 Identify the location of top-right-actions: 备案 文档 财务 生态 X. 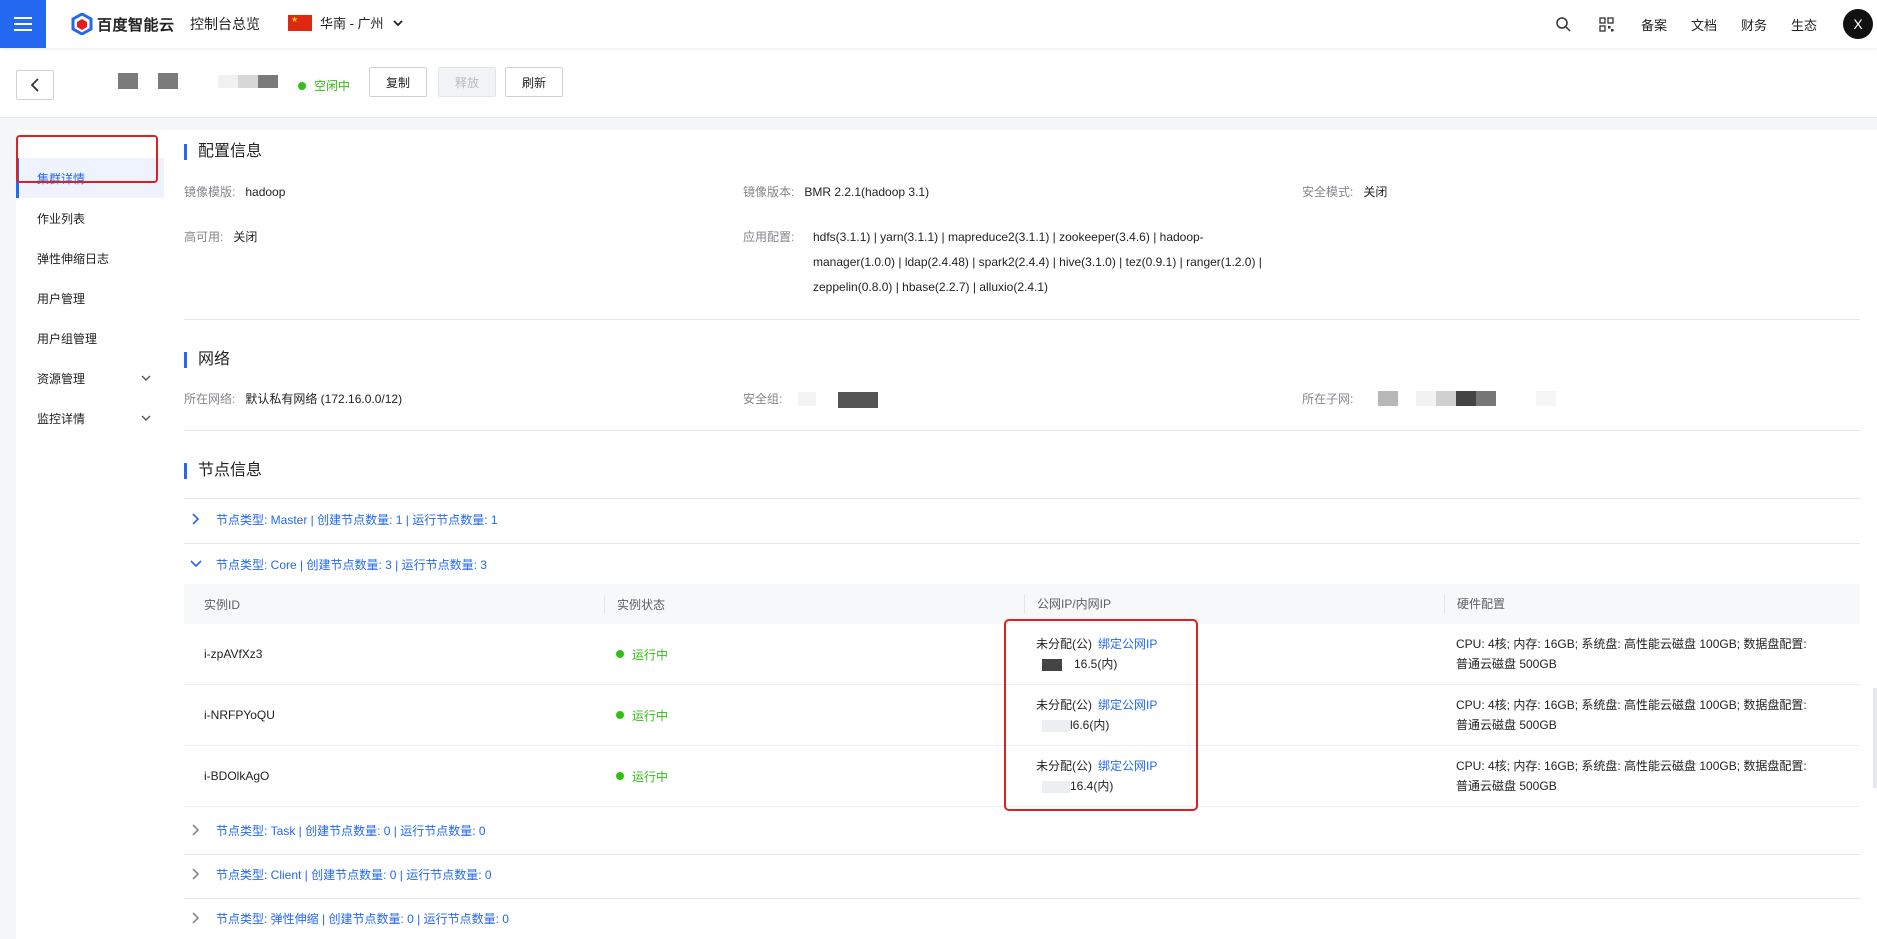
(1709, 24).